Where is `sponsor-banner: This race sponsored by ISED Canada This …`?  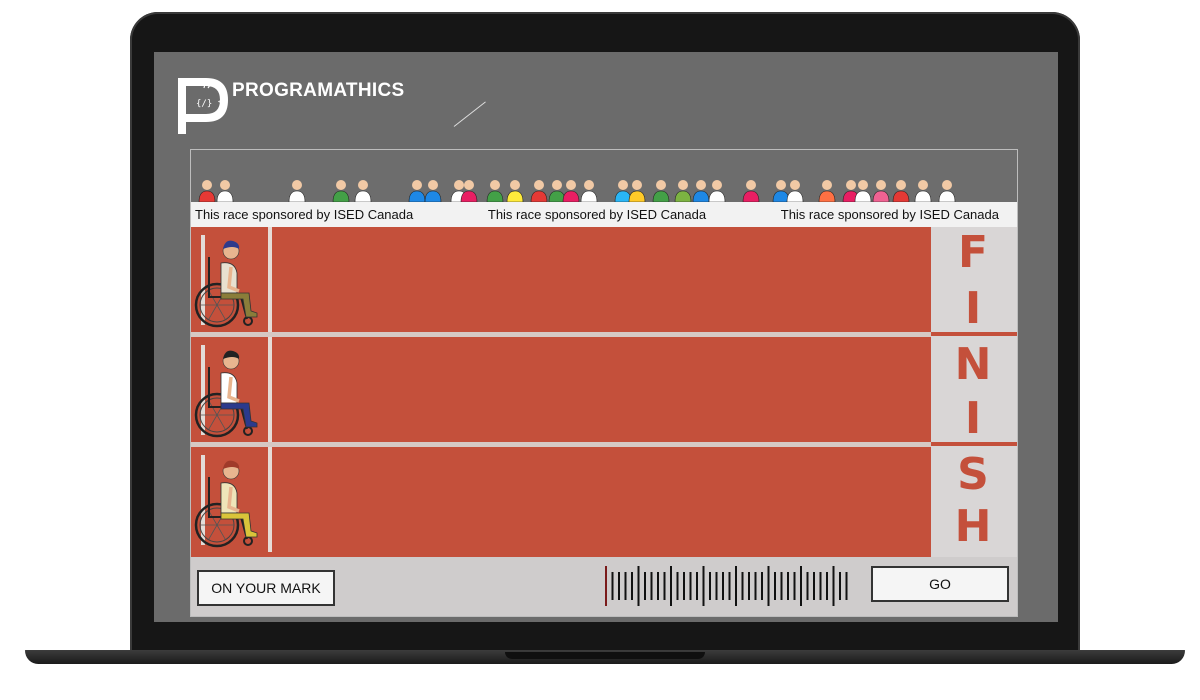 sponsor-banner: This race sponsored by ISED Canada This … is located at coordinates (604, 214).